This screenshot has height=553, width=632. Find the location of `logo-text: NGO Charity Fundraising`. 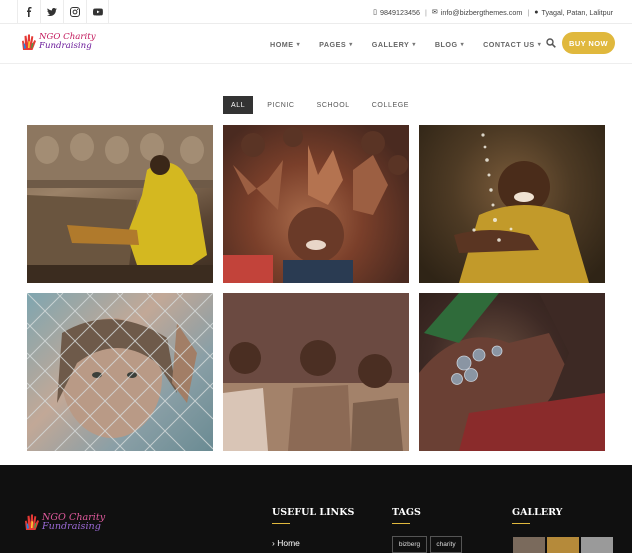

logo-text: NGO Charity Fundraising is located at coordinates (67, 42).